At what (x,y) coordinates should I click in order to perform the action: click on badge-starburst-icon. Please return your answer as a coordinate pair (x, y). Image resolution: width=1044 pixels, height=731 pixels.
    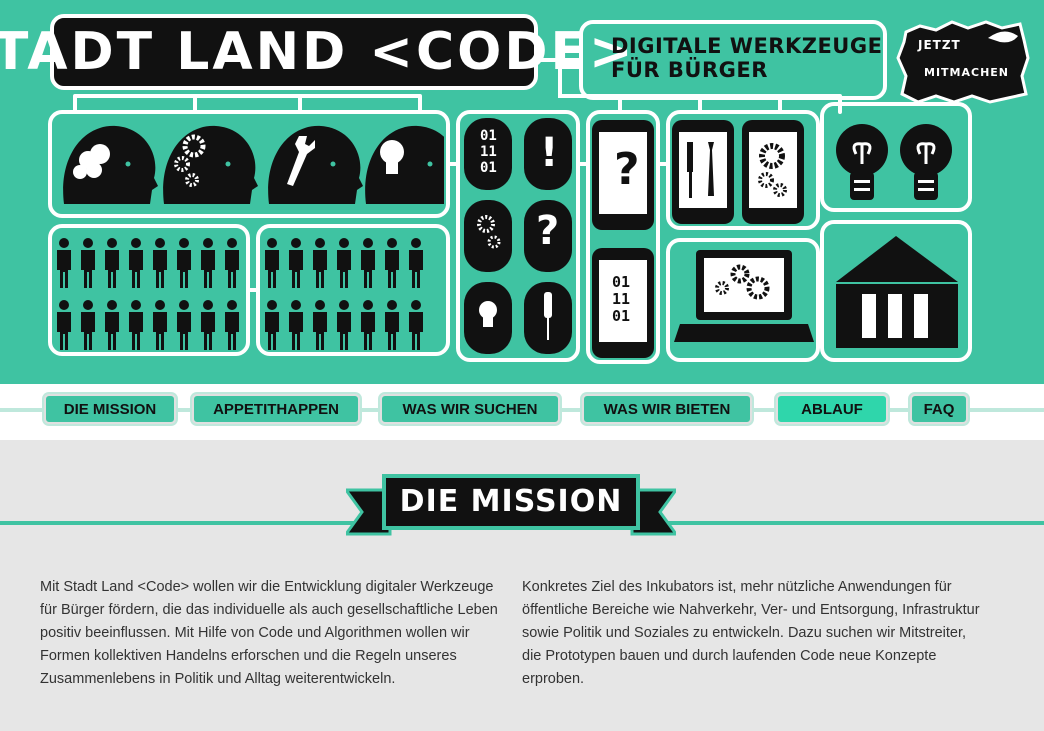
    Looking at the image, I should click on (963, 62).